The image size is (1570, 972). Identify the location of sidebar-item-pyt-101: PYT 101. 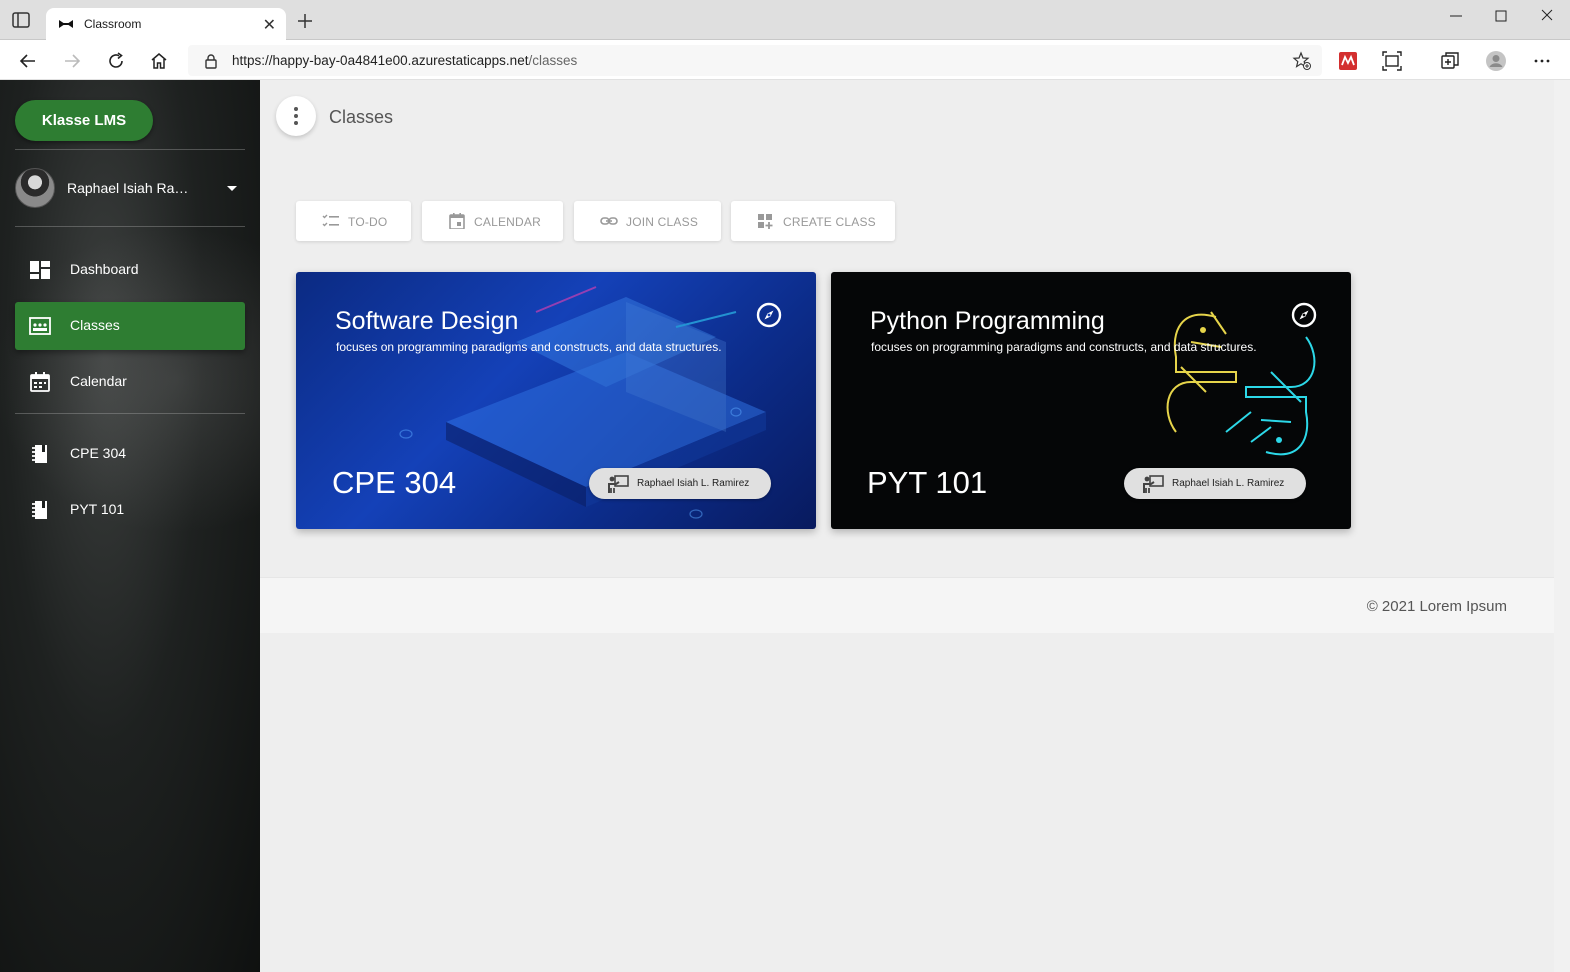
(130, 510).